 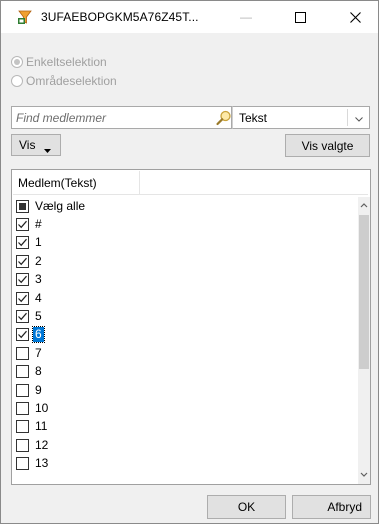 I want to click on list-item-label: 10, so click(x=42, y=407).